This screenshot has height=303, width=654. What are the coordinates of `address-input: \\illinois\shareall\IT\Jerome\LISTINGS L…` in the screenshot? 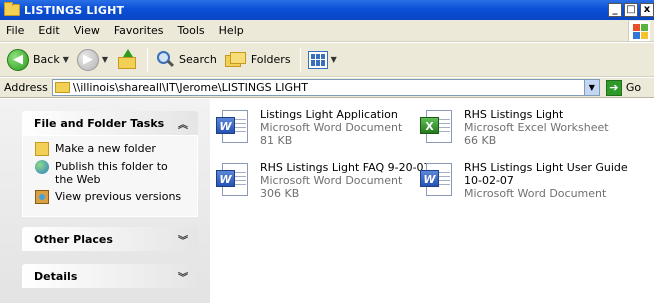 It's located at (325, 87).